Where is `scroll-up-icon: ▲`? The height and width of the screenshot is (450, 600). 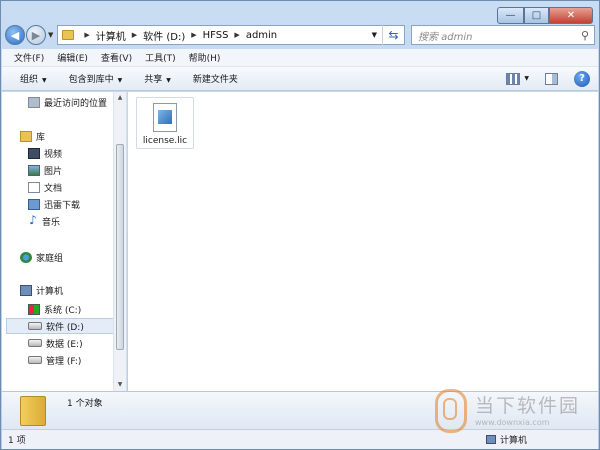
scroll-up-icon: ▲ is located at coordinates (120, 98).